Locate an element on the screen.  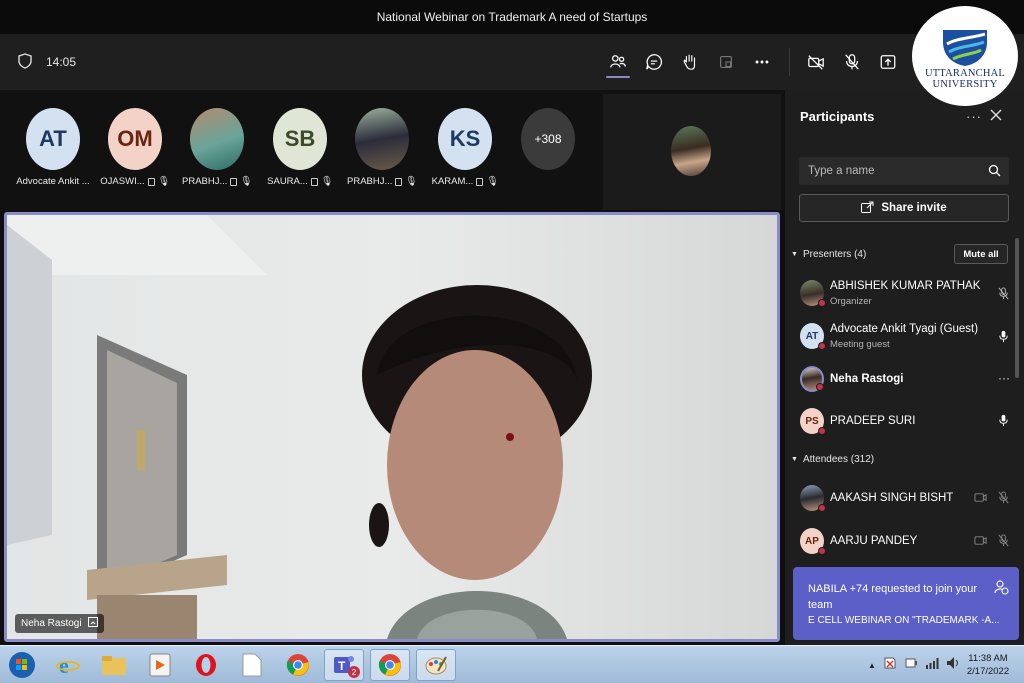
media-player-icon is located at coordinates (160, 665).